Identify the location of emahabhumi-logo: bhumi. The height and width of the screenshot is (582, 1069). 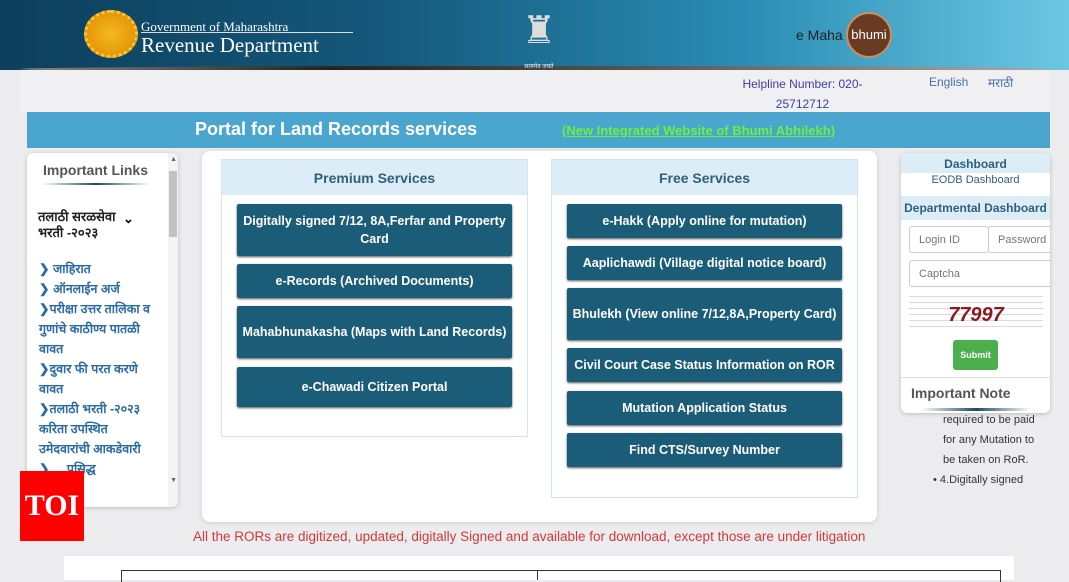
(869, 35).